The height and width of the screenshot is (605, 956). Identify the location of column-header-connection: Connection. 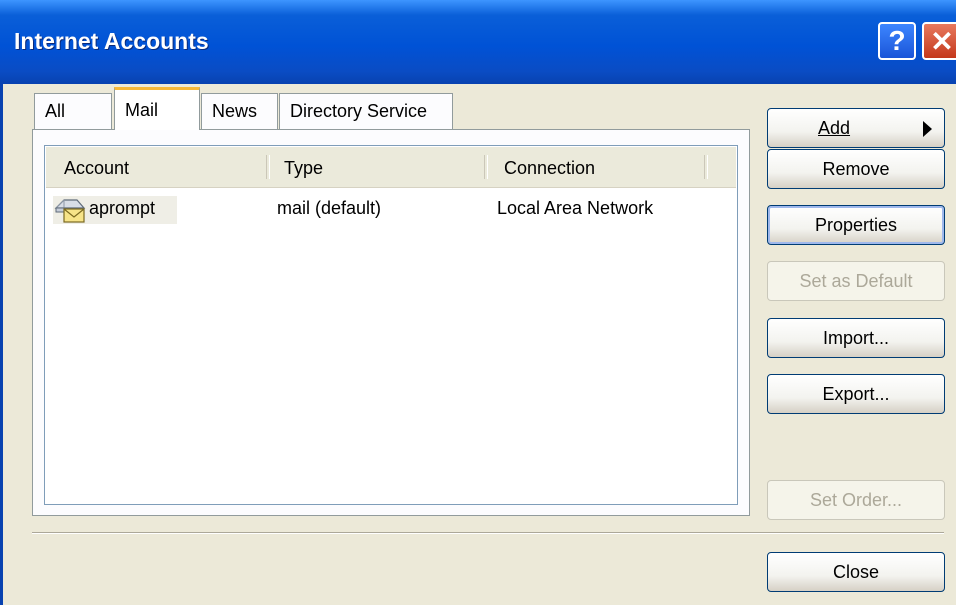
(549, 167).